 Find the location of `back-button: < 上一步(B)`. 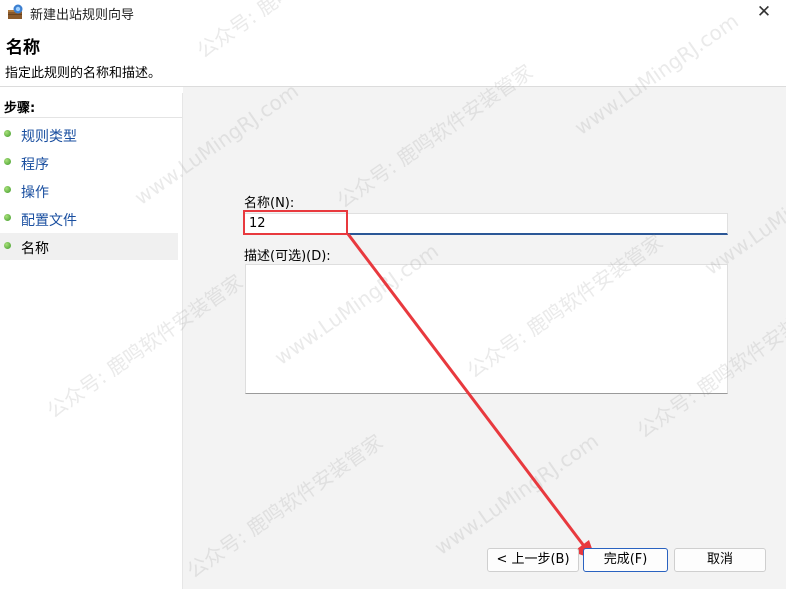

back-button: < 上一步(B) is located at coordinates (533, 560).